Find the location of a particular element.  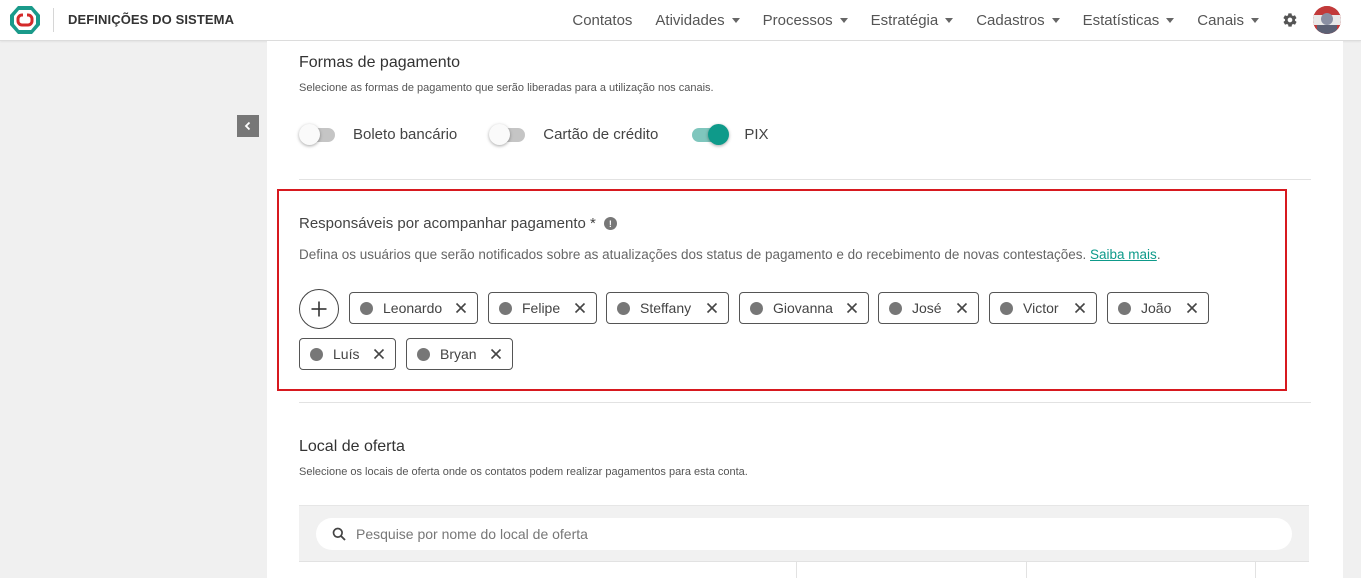

nav-label: Cadastros is located at coordinates (1010, 20).